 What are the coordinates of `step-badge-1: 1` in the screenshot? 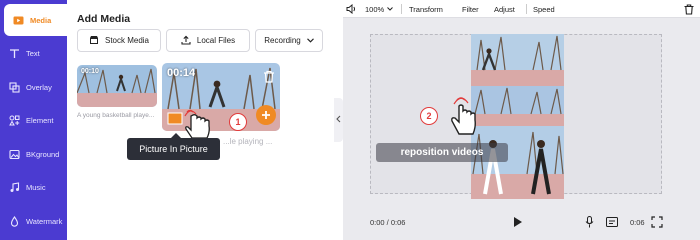 It's located at (238, 122).